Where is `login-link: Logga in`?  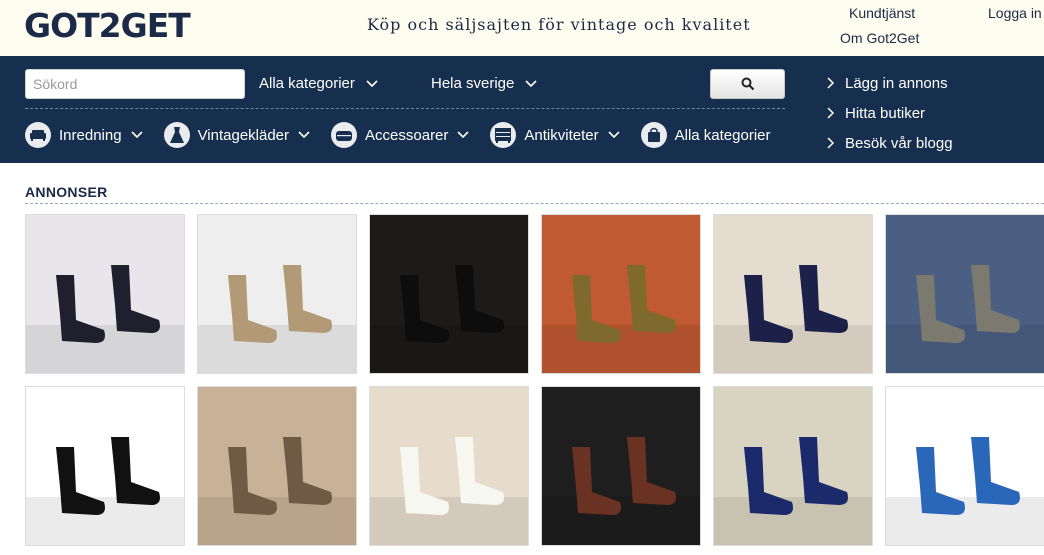 login-link: Logga in is located at coordinates (1015, 13).